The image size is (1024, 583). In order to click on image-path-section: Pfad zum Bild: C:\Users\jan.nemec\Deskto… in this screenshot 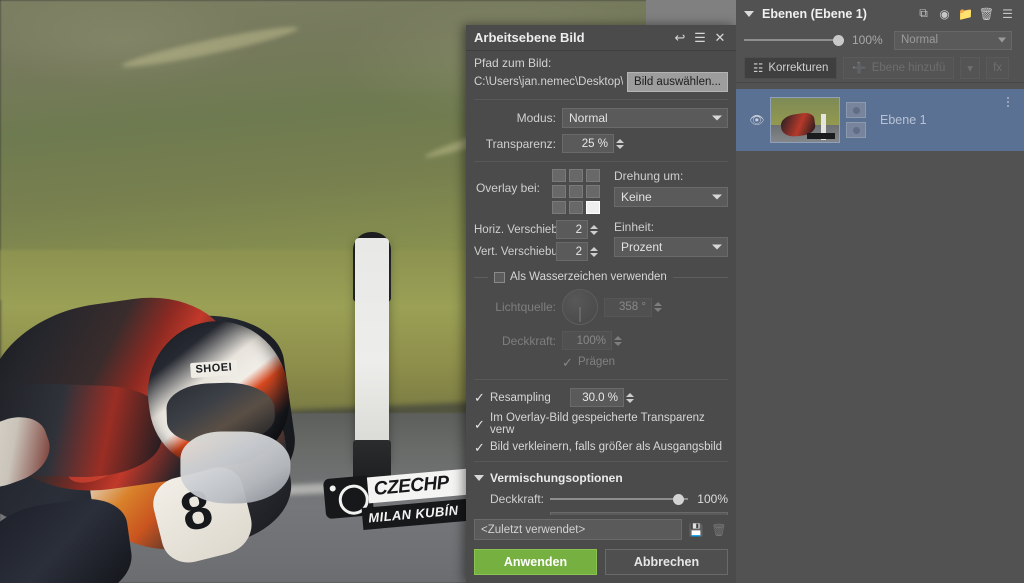, I will do `click(601, 72)`.